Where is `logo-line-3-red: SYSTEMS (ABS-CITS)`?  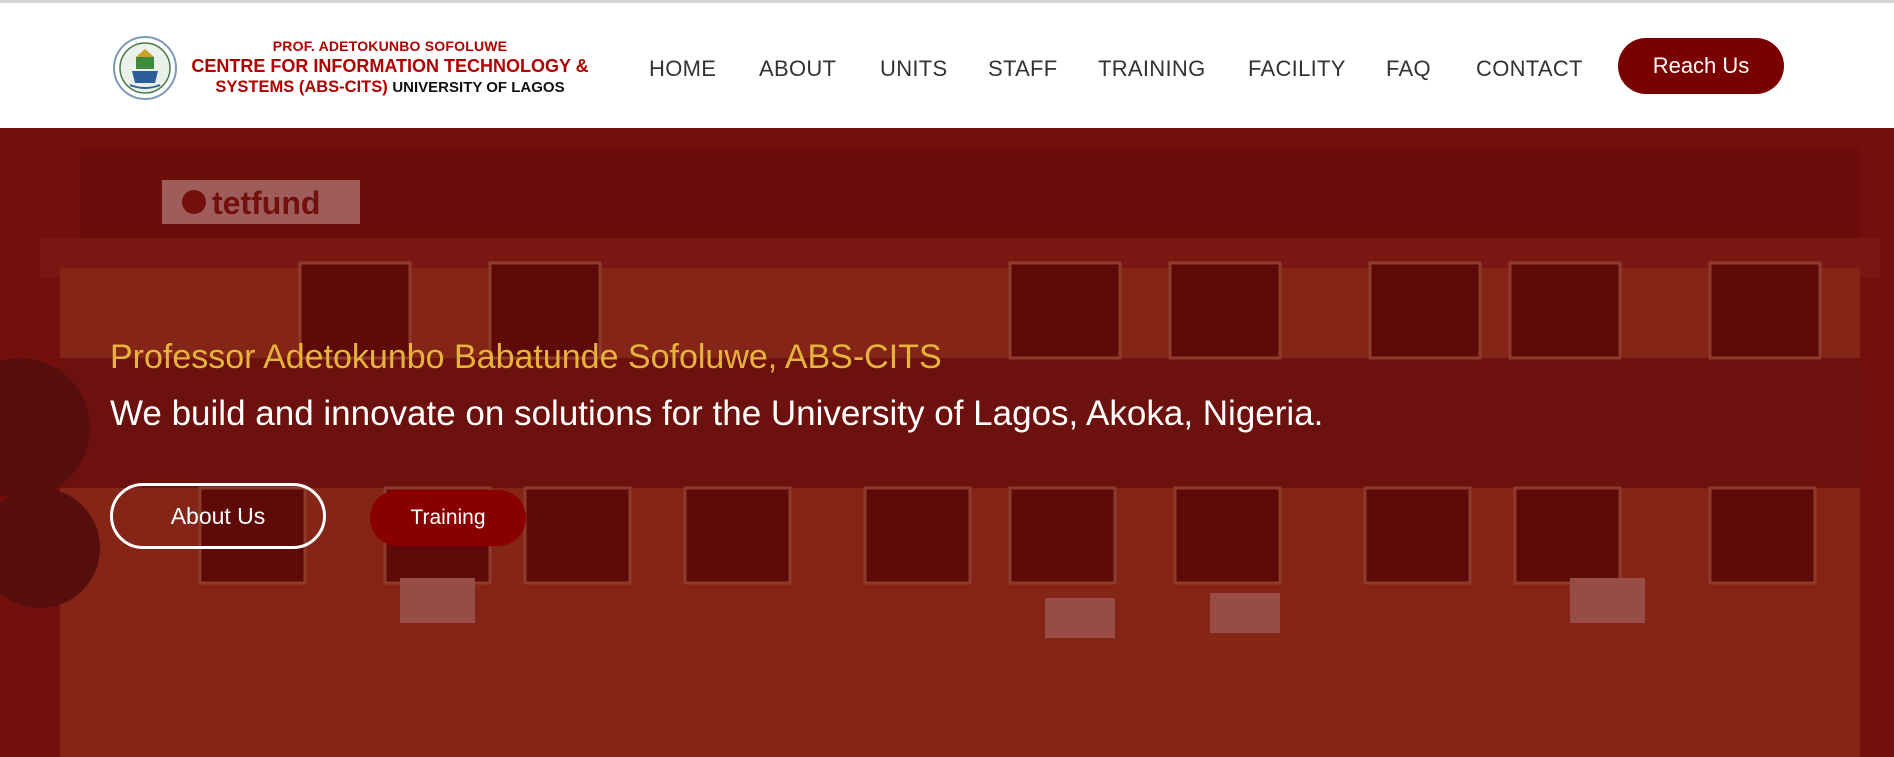
logo-line-3-red: SYSTEMS (ABS-CITS) is located at coordinates (301, 87).